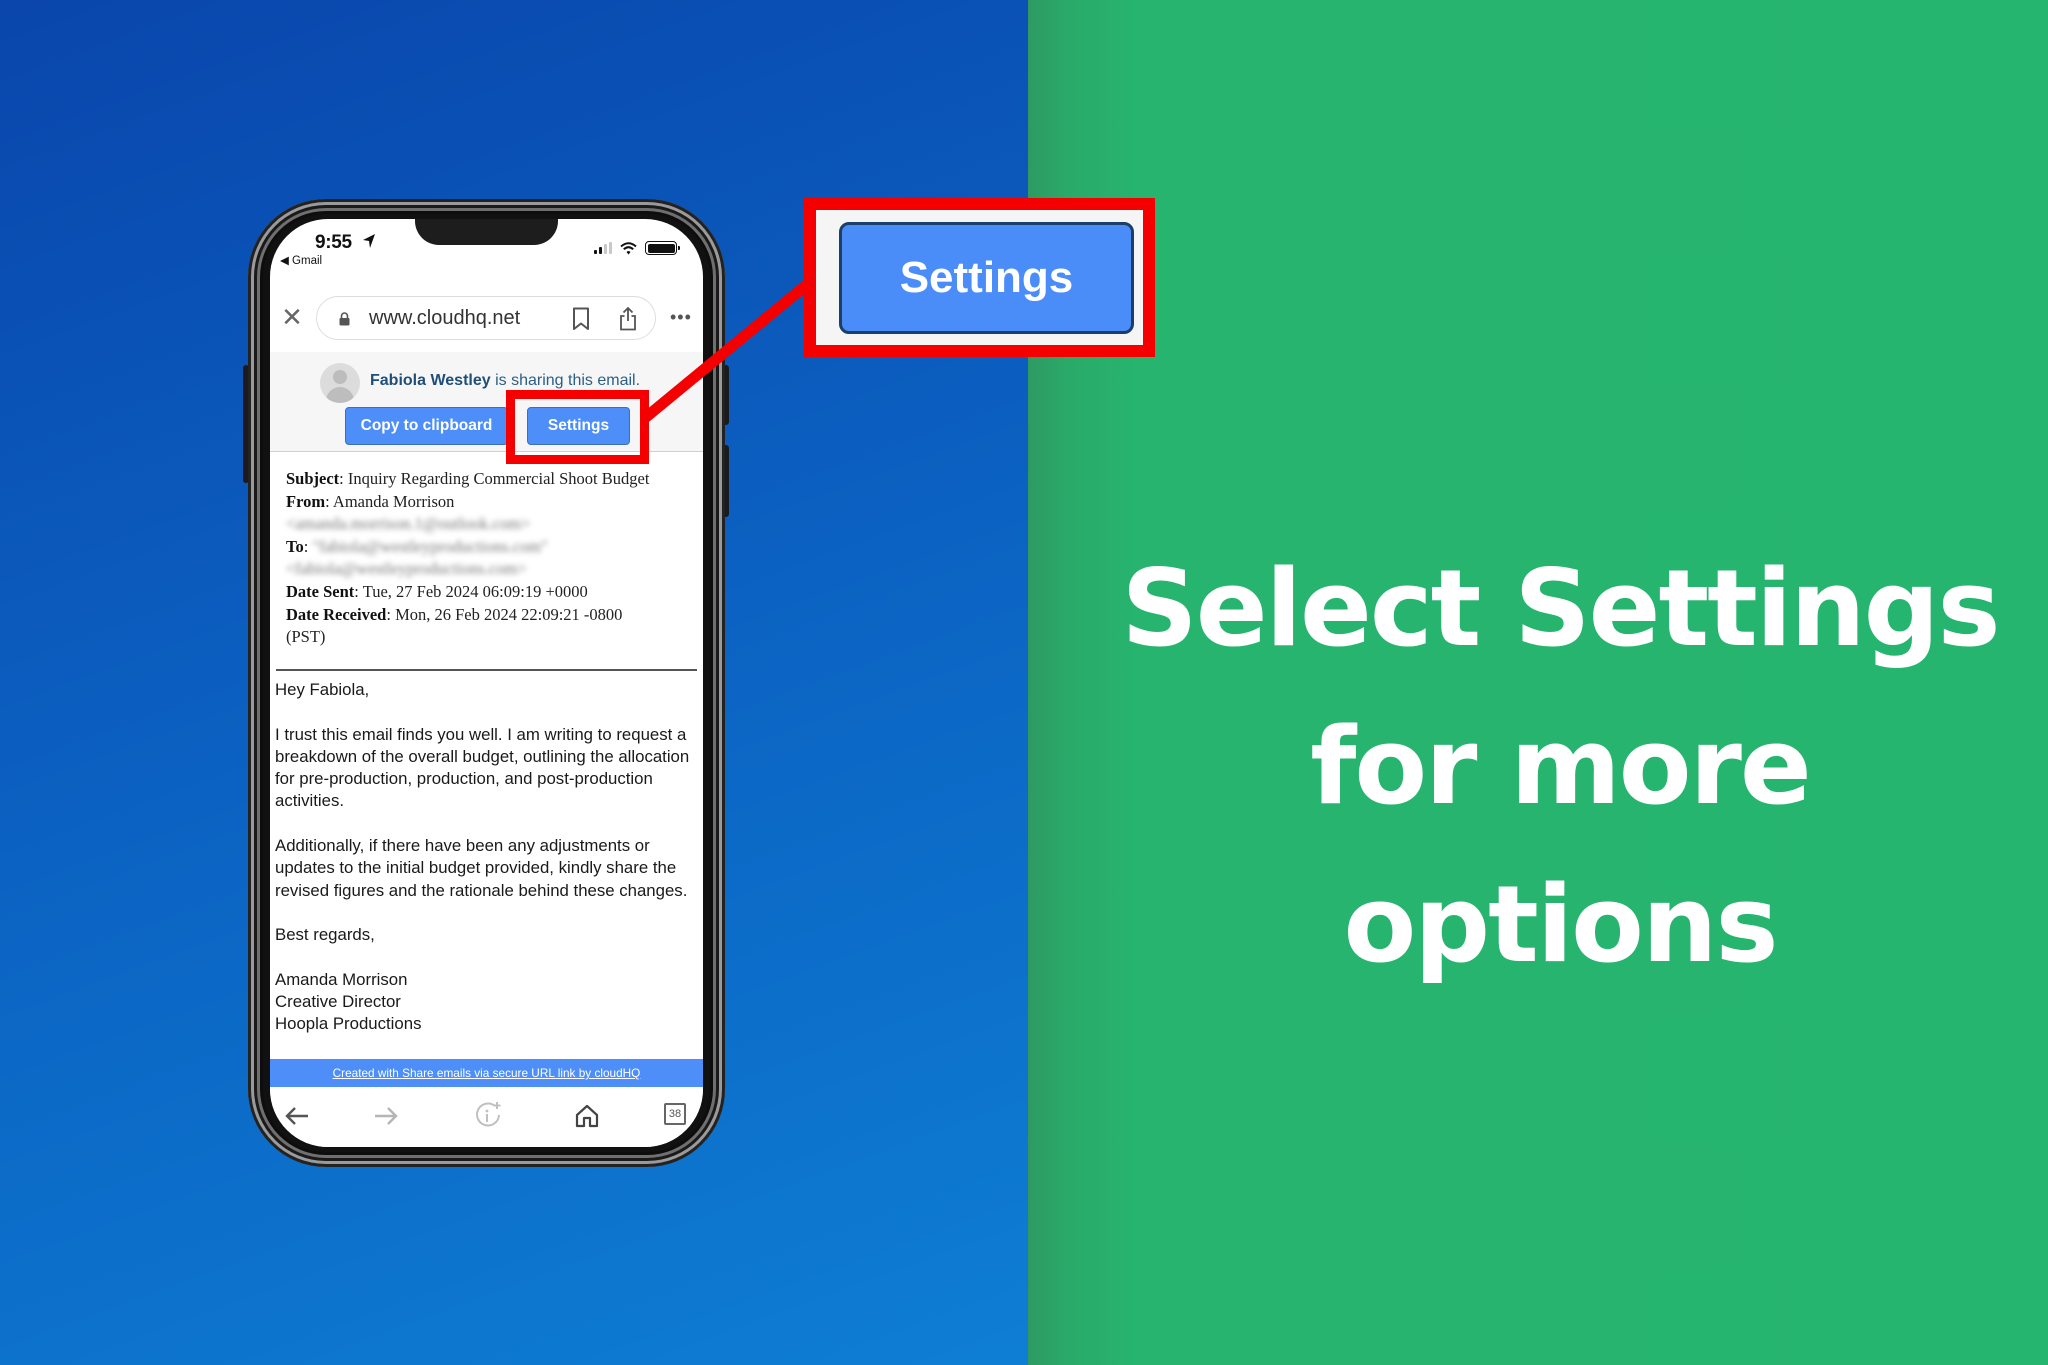 The image size is (2048, 1365). Describe the element at coordinates (662, 248) in the screenshot. I see `battery-full-icon` at that location.